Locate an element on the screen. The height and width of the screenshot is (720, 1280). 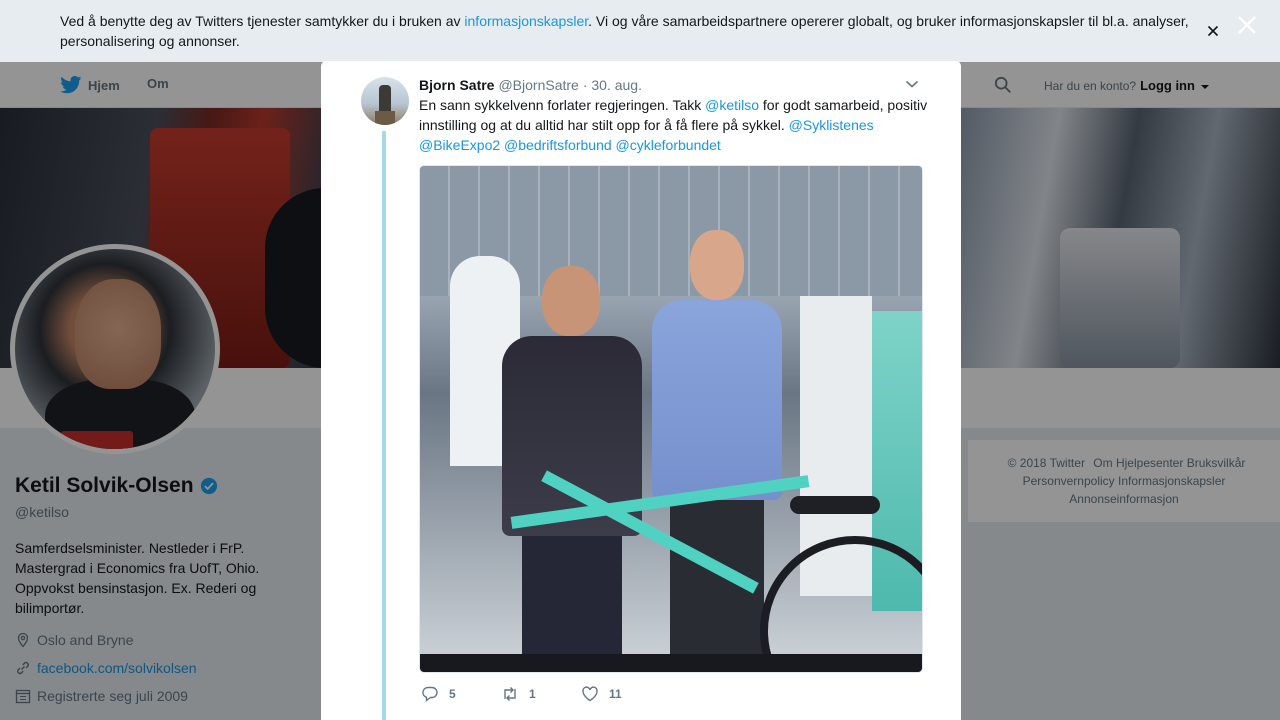
tweet-author-handle: @BjornSatre is located at coordinates (538, 85).